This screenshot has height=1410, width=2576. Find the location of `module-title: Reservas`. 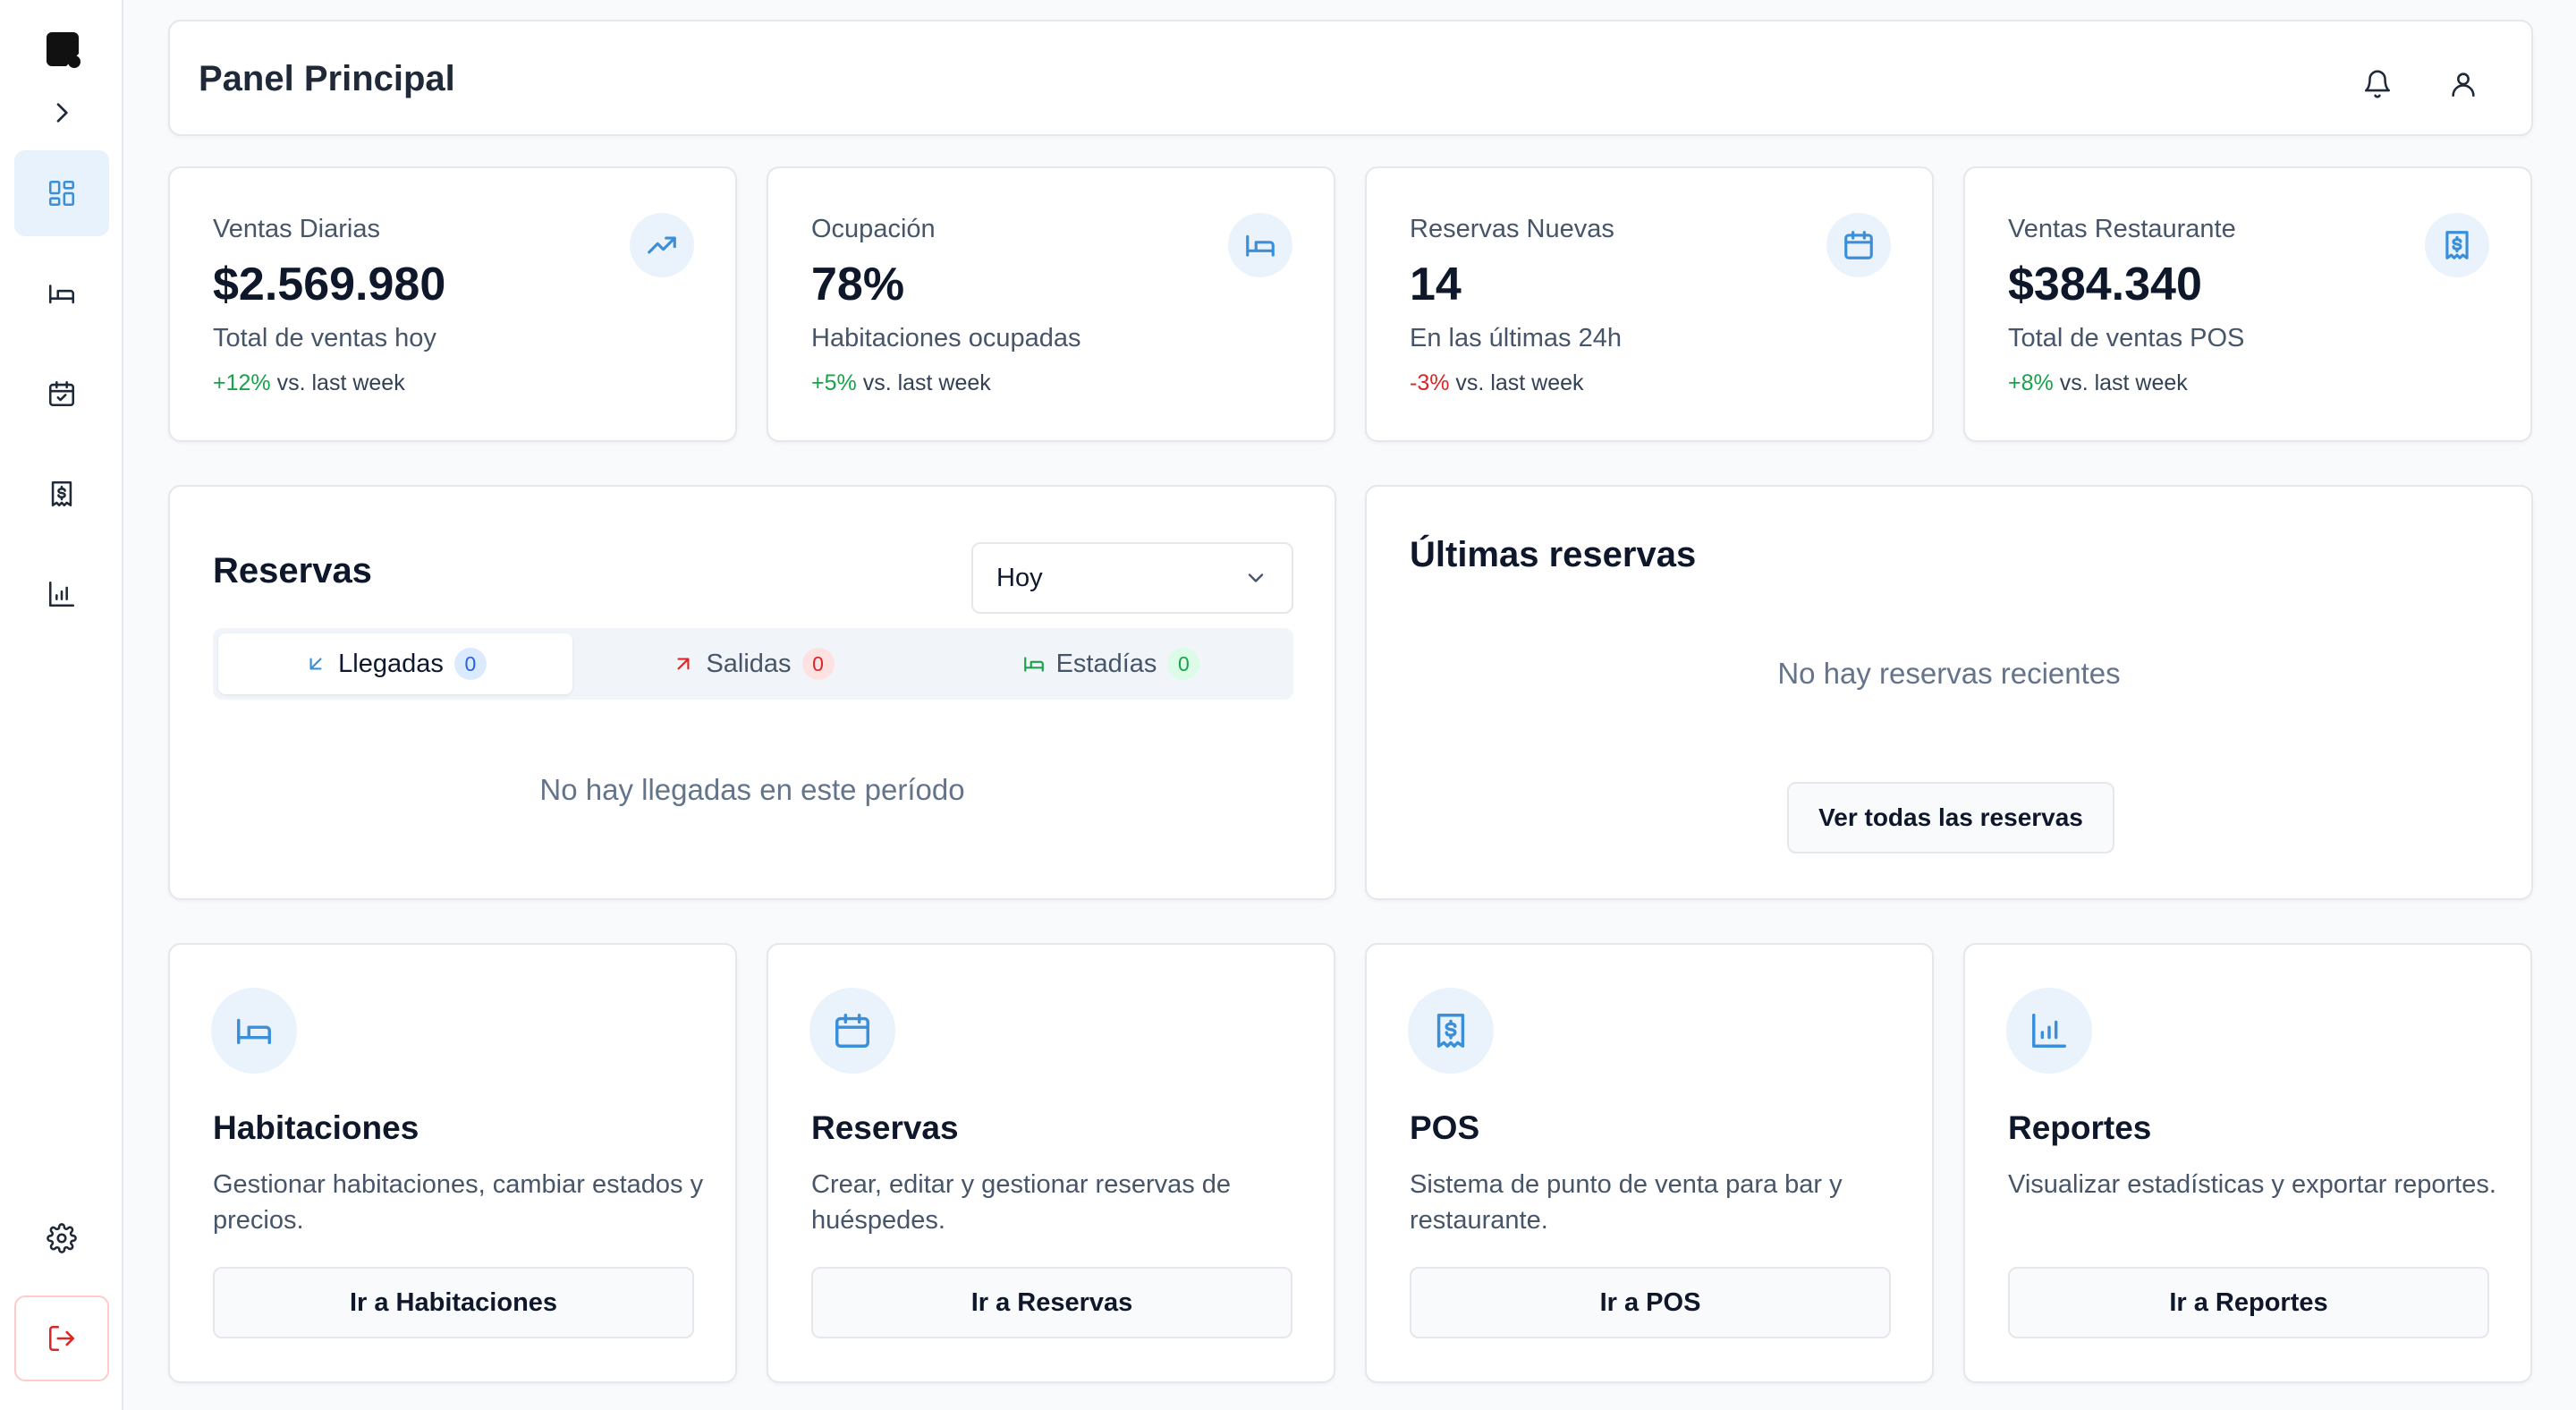

module-title: Reservas is located at coordinates (885, 1128).